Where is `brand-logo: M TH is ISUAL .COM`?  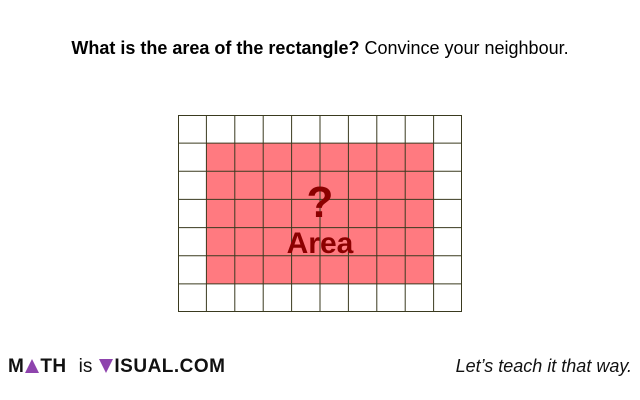
brand-logo: M TH is ISUAL .COM is located at coordinates (117, 367).